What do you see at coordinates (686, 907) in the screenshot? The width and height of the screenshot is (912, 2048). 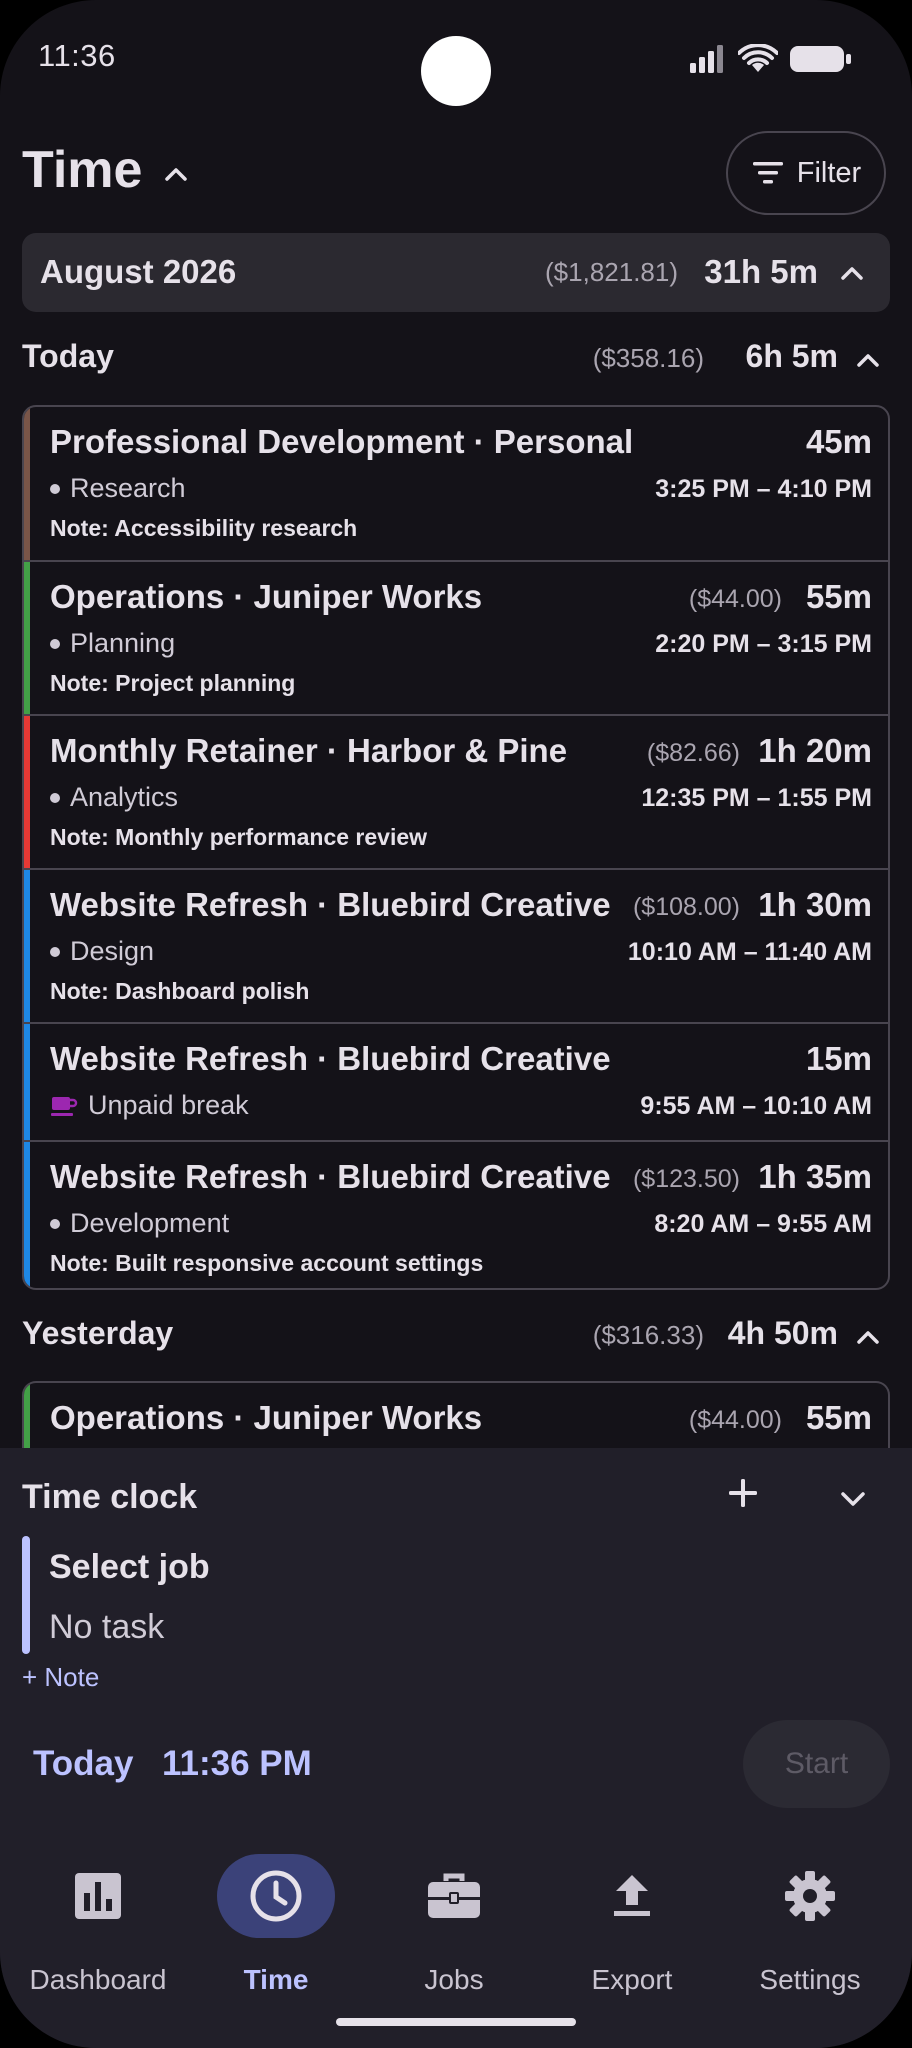 I see `entry-amount: ($108.00)` at bounding box center [686, 907].